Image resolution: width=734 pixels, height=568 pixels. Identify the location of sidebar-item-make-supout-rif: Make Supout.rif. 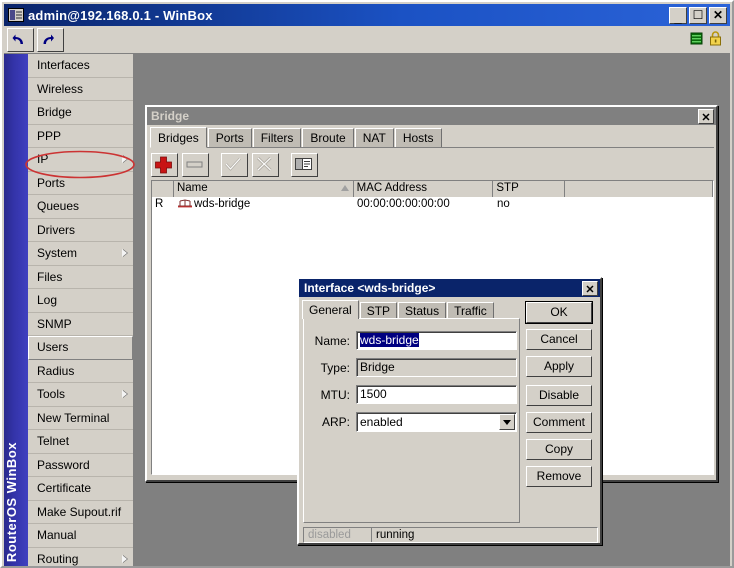
(80, 512).